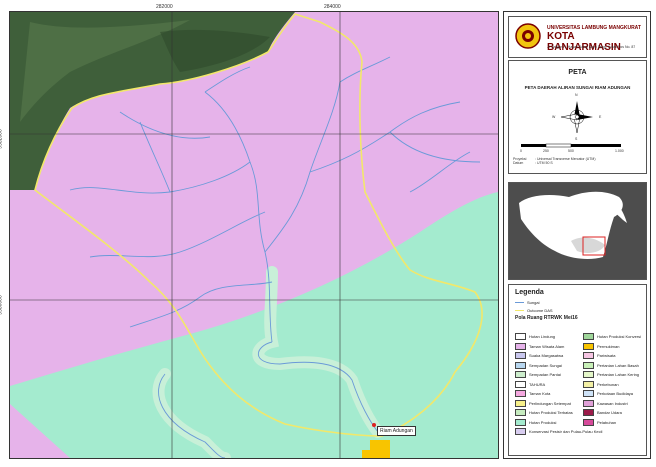 Image resolution: width=656 pixels, height=467 pixels. What do you see at coordinates (614, 336) in the screenshot?
I see `legend-item: Hutan Produksi Konversi` at bounding box center [614, 336].